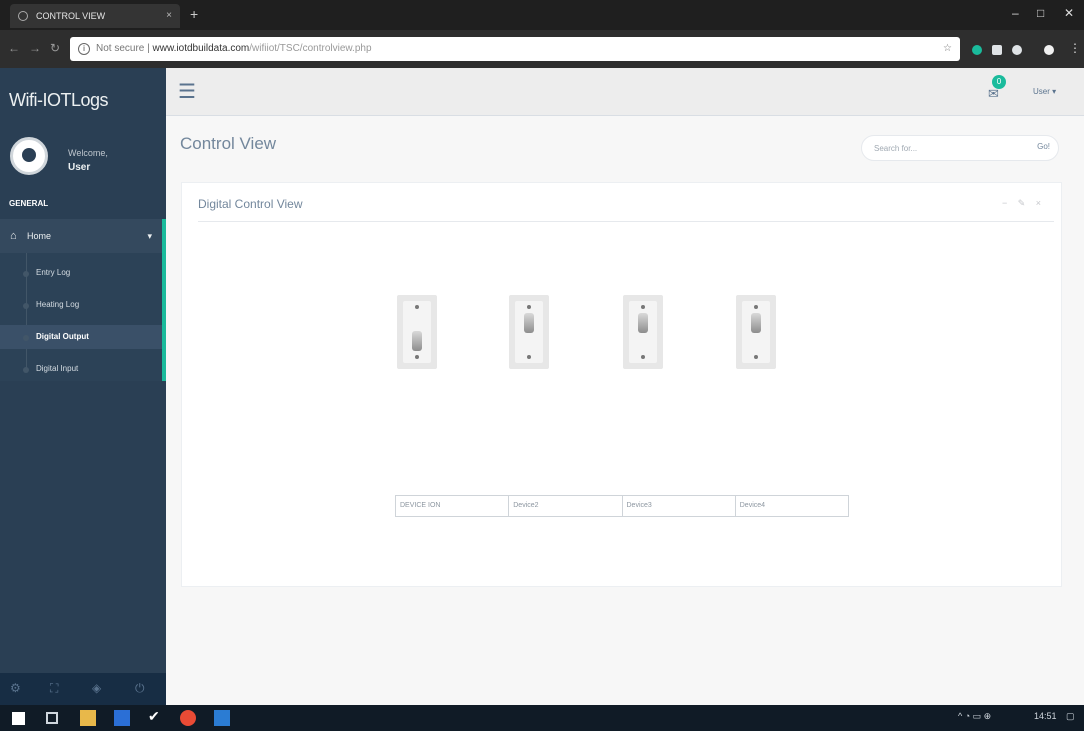  I want to click on clock: 14:51, so click(1045, 716).